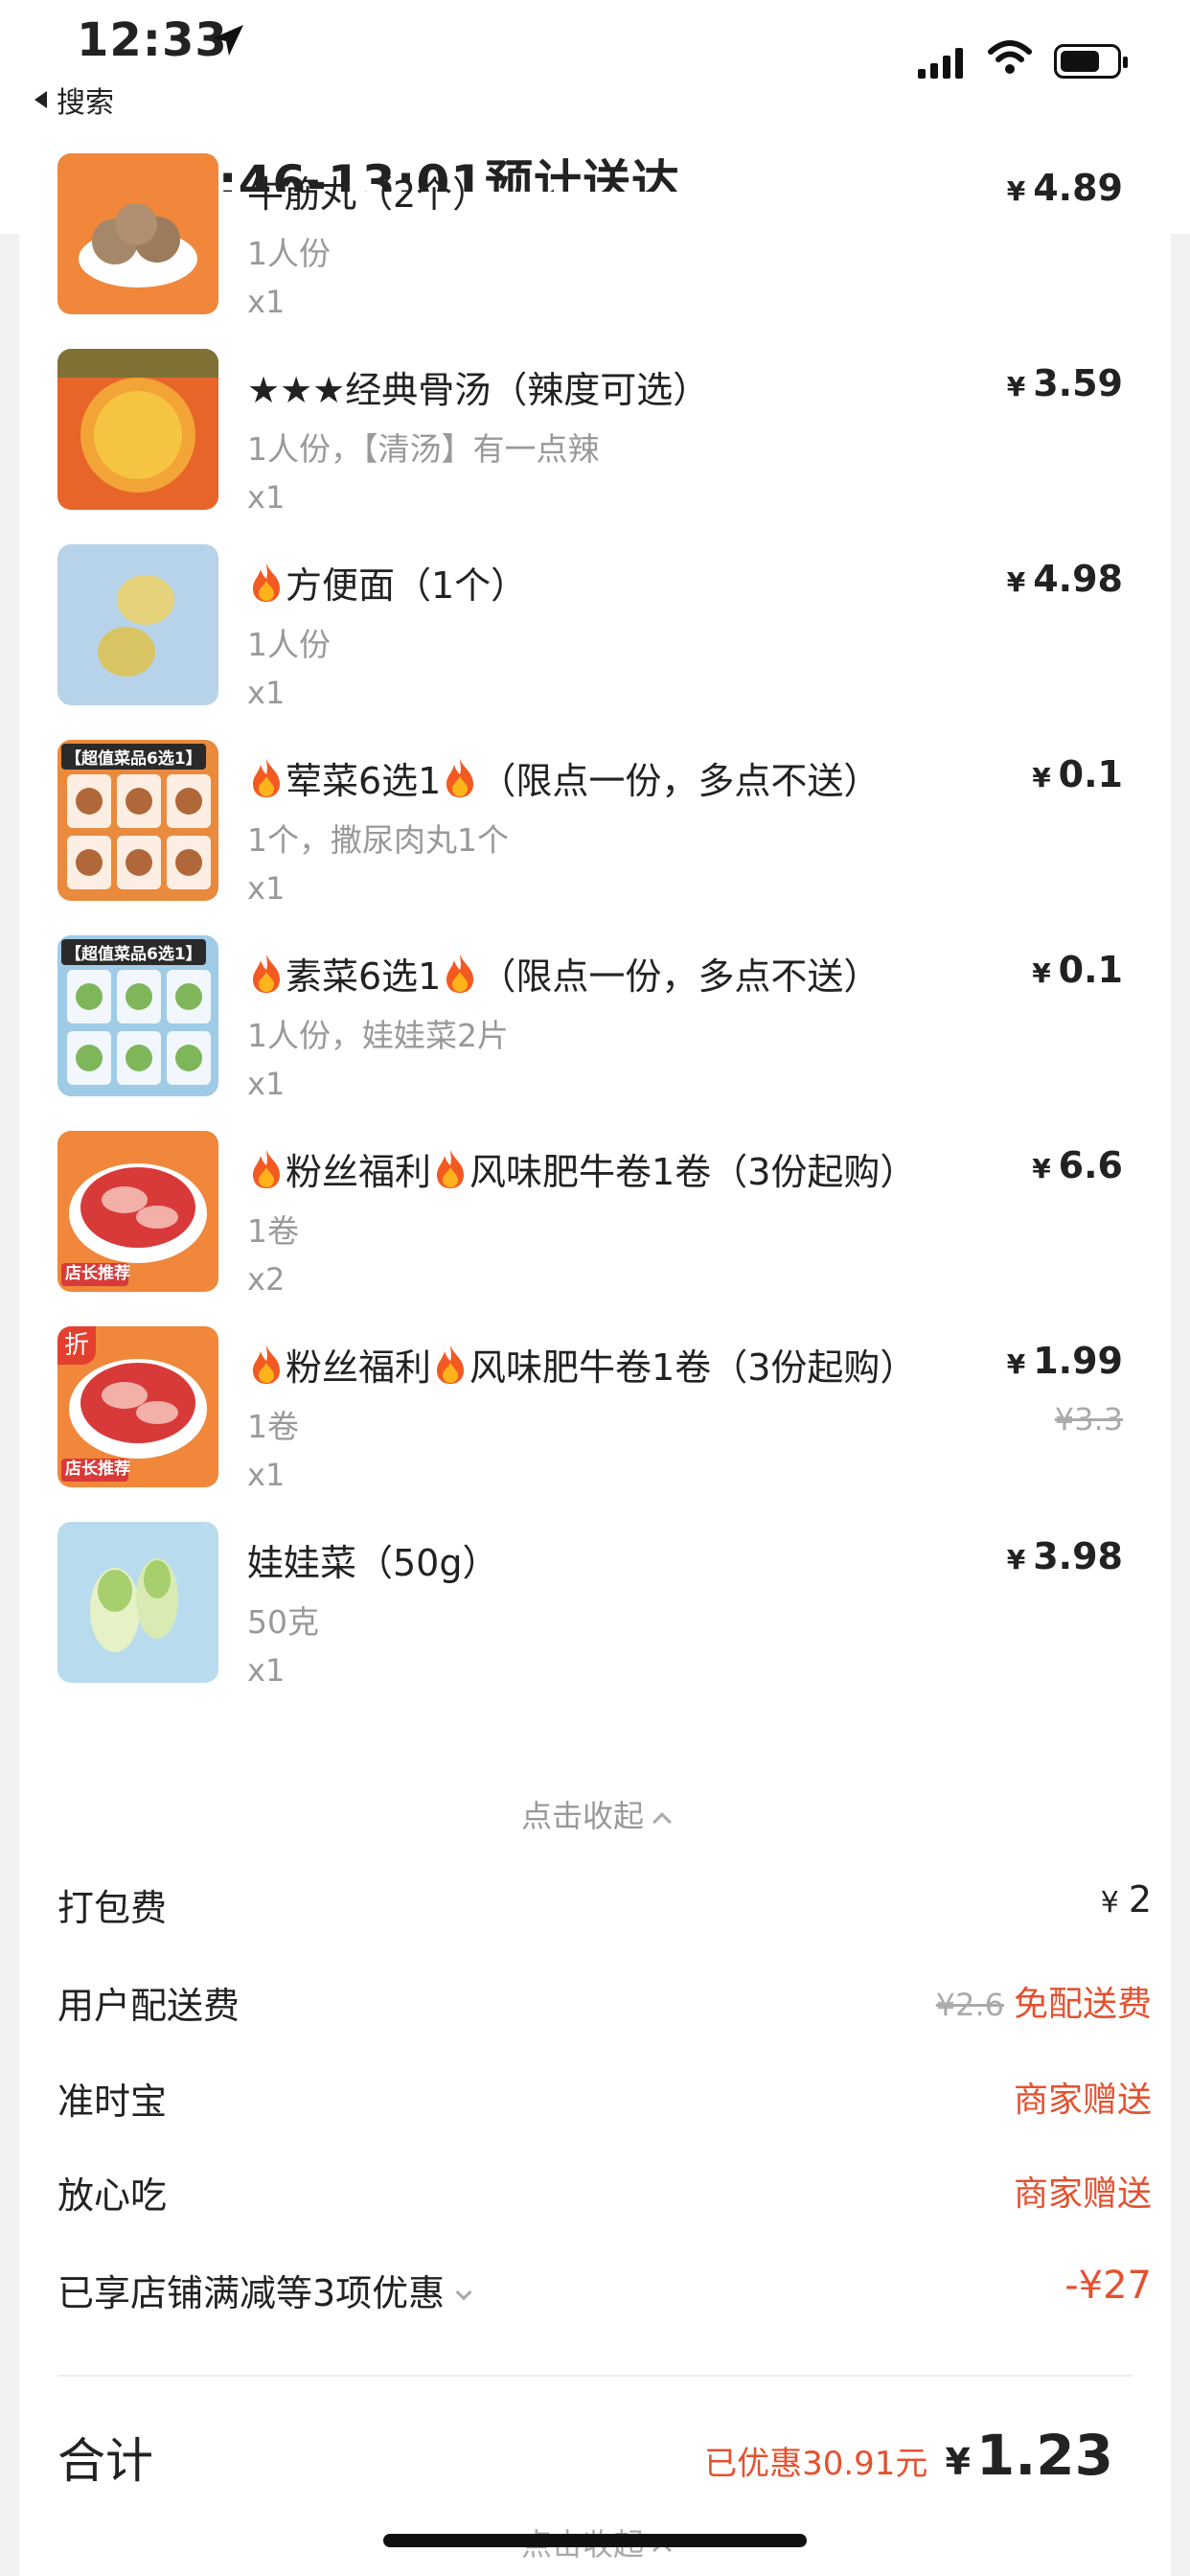  Describe the element at coordinates (283, 1622) in the screenshot. I see `item-spec: 50克` at that location.